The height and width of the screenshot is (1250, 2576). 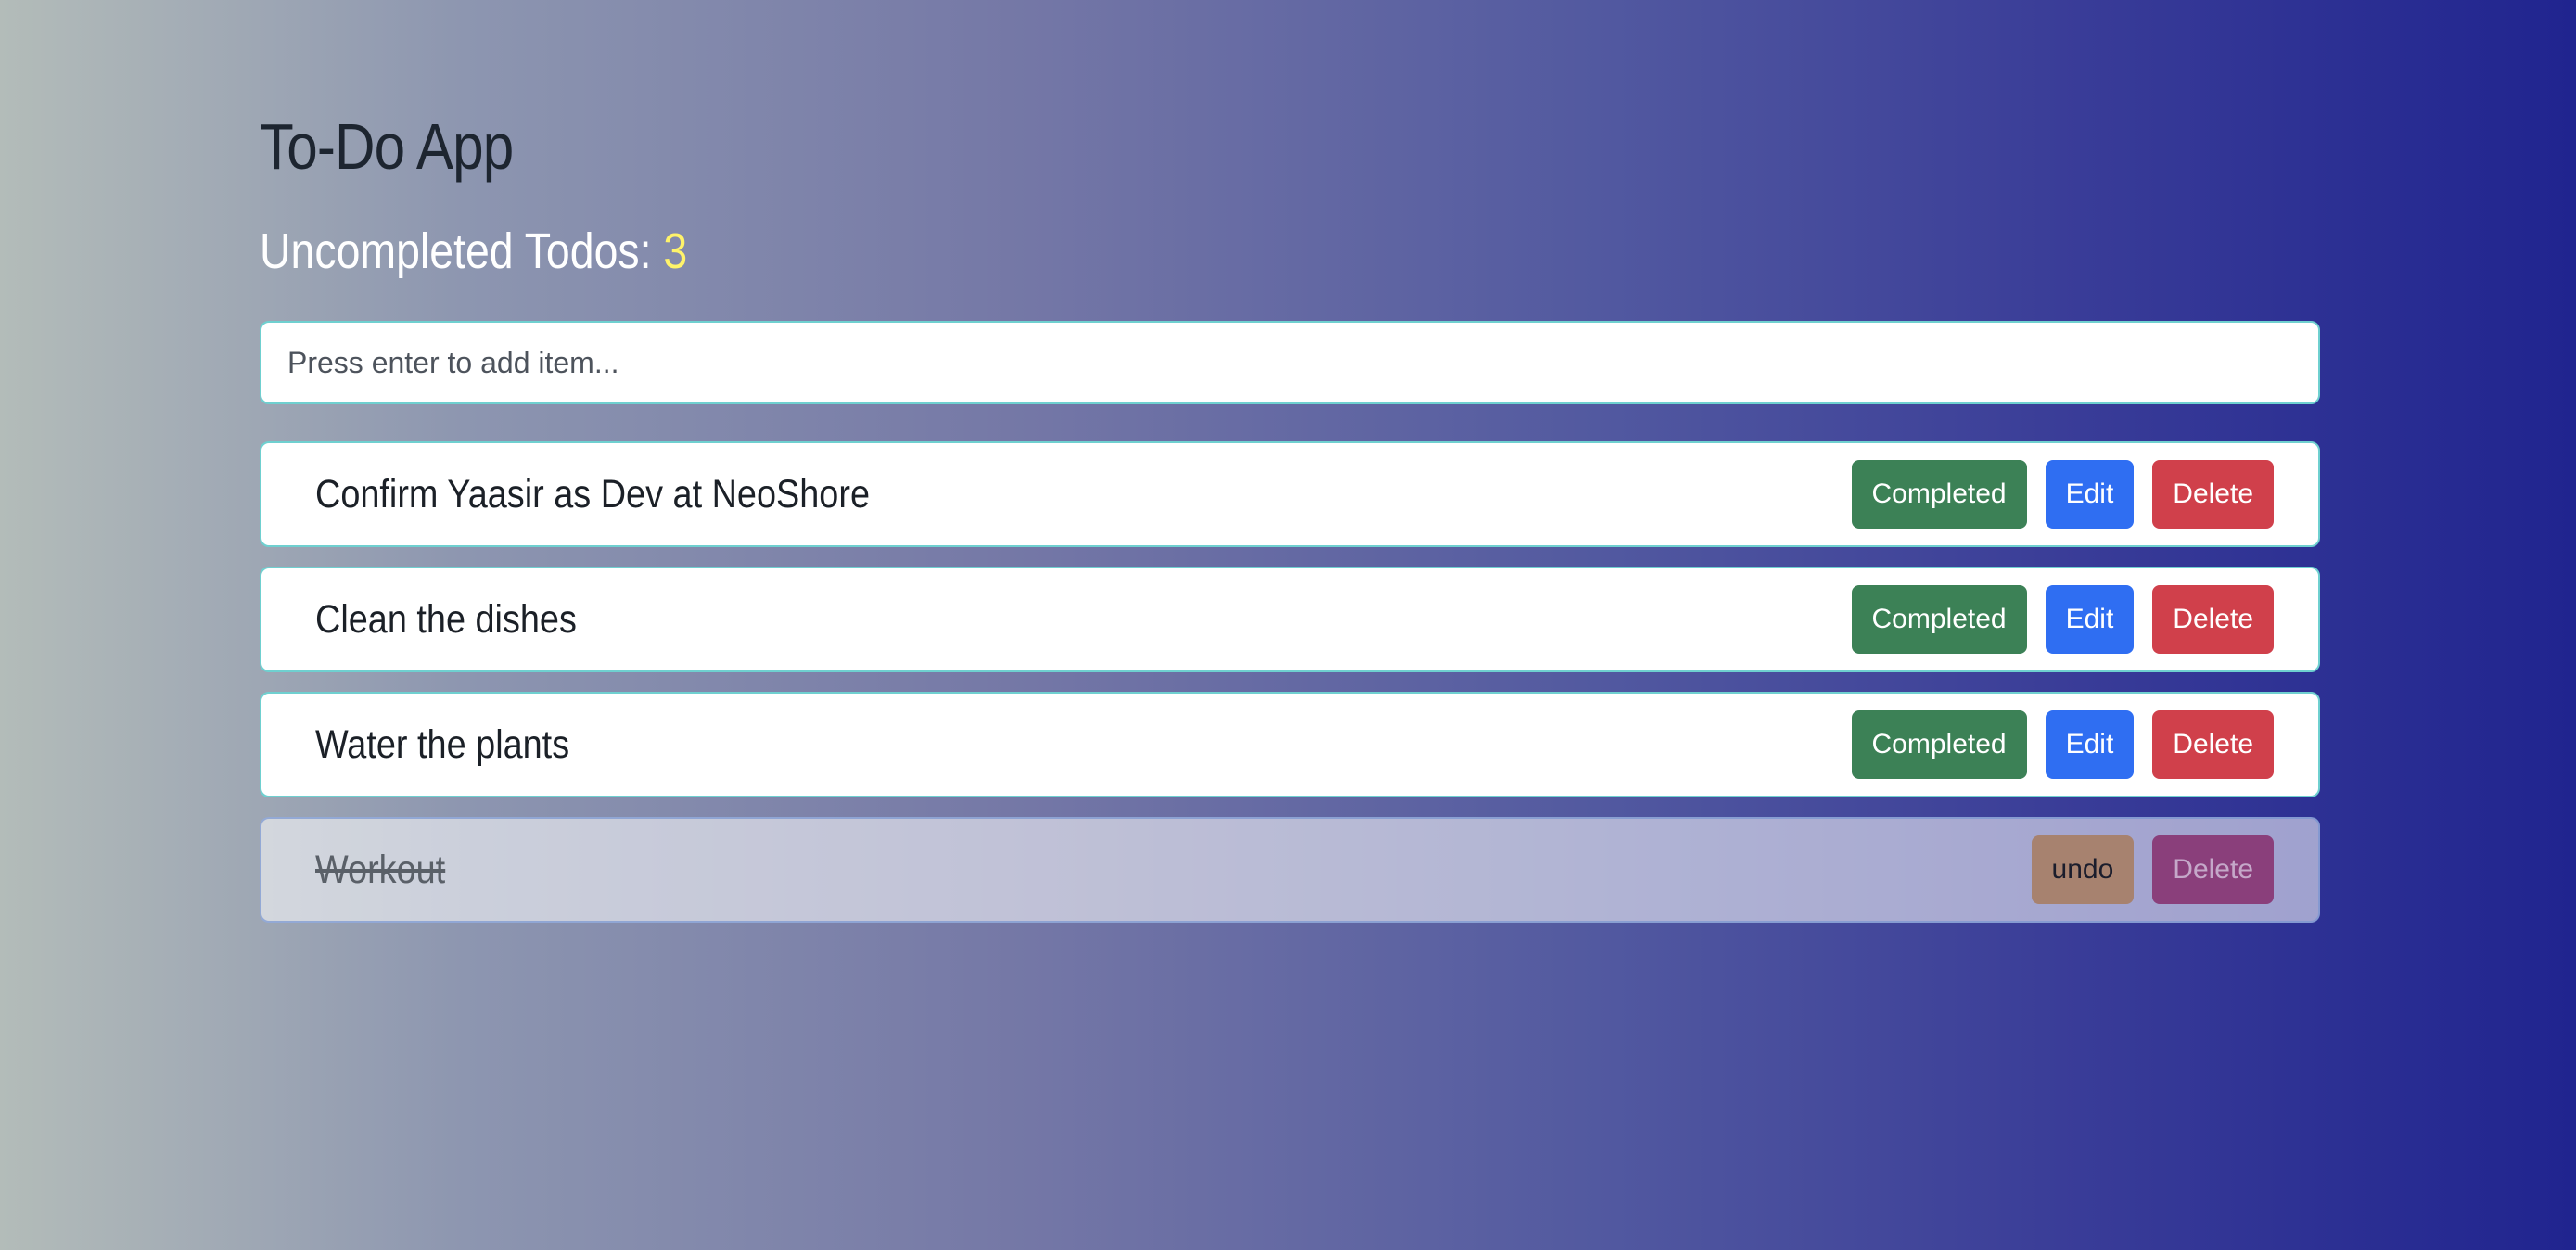 I want to click on todo-actions: undo Delete, so click(x=2152, y=869).